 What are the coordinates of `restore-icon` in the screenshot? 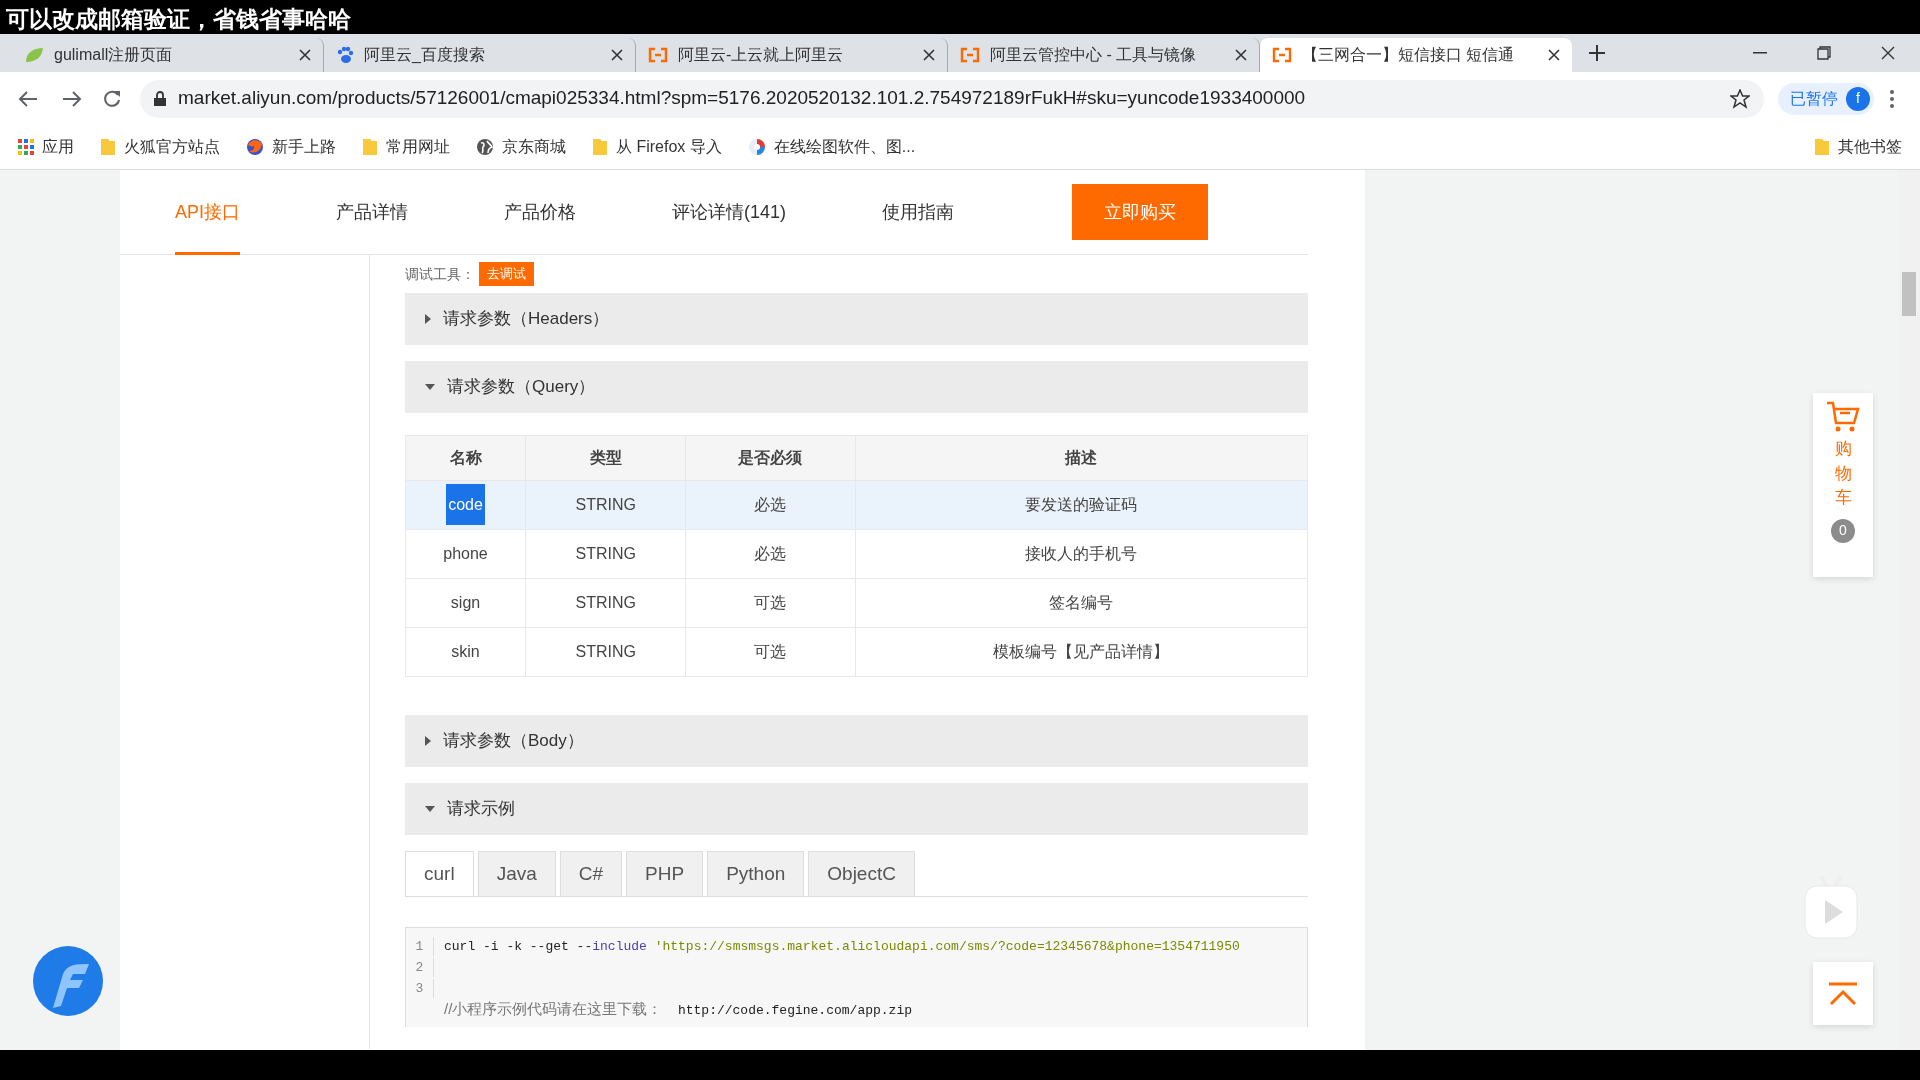 It's located at (1824, 53).